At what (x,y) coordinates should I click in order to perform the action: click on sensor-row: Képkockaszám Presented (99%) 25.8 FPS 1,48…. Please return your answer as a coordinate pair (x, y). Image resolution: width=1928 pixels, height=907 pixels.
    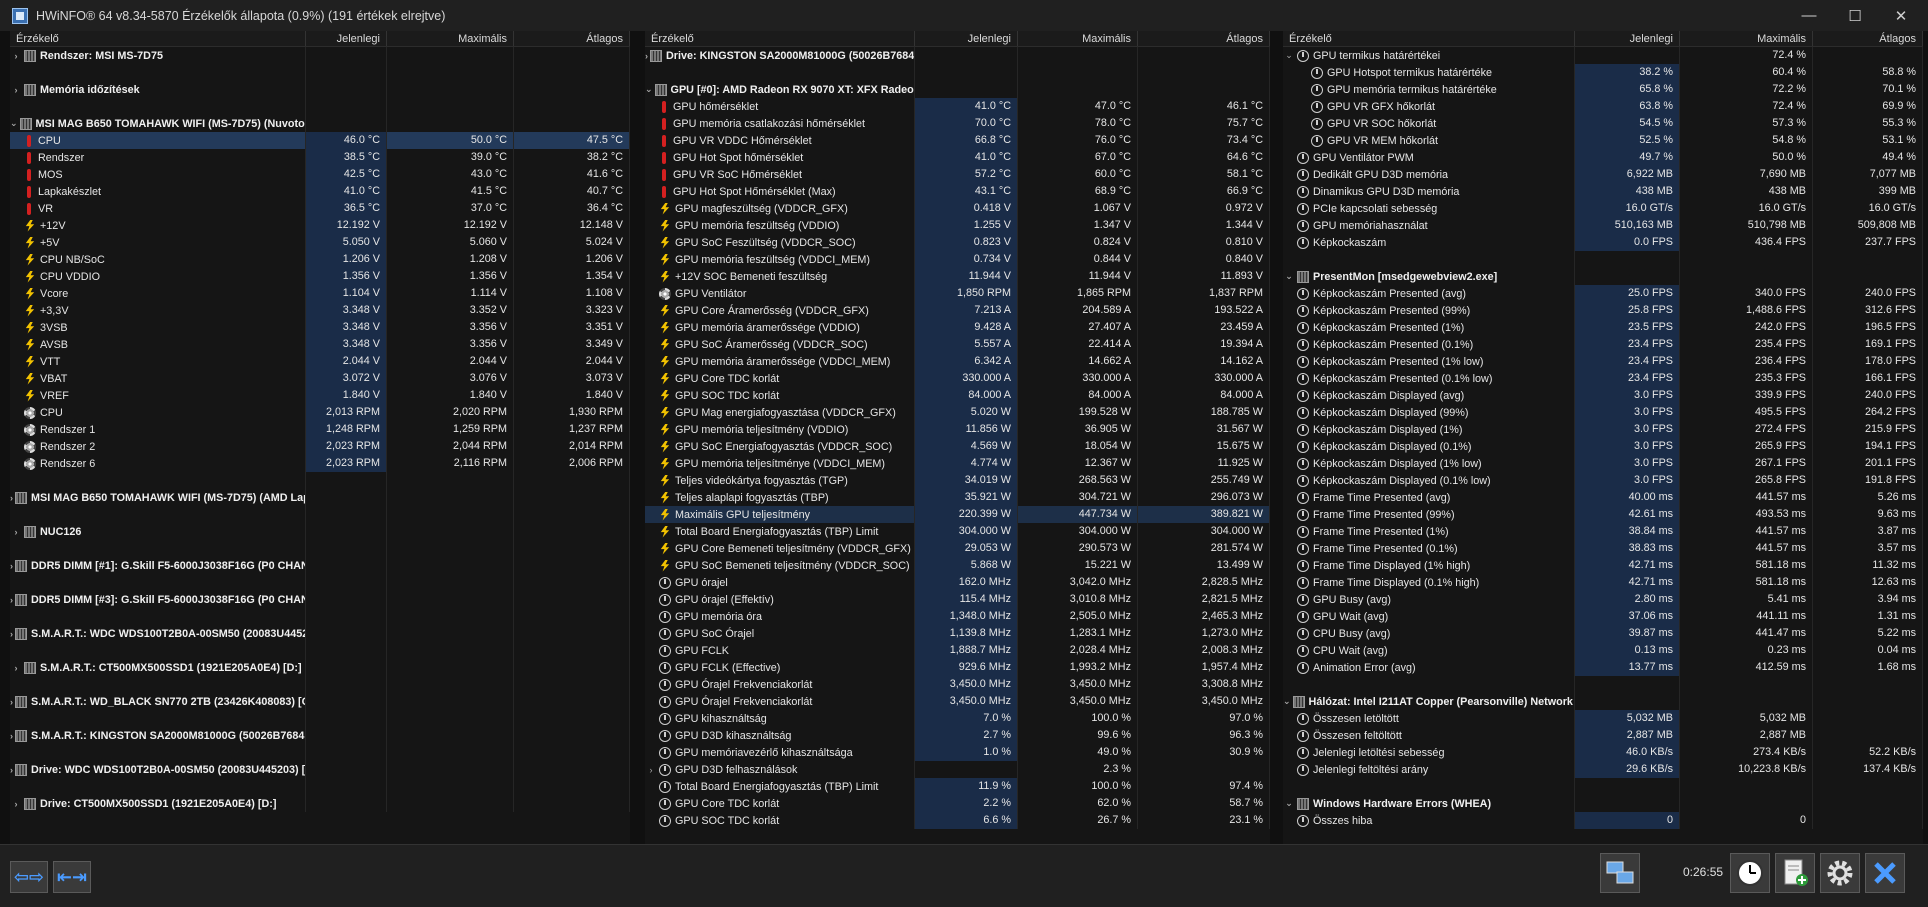
    Looking at the image, I should click on (1603, 310).